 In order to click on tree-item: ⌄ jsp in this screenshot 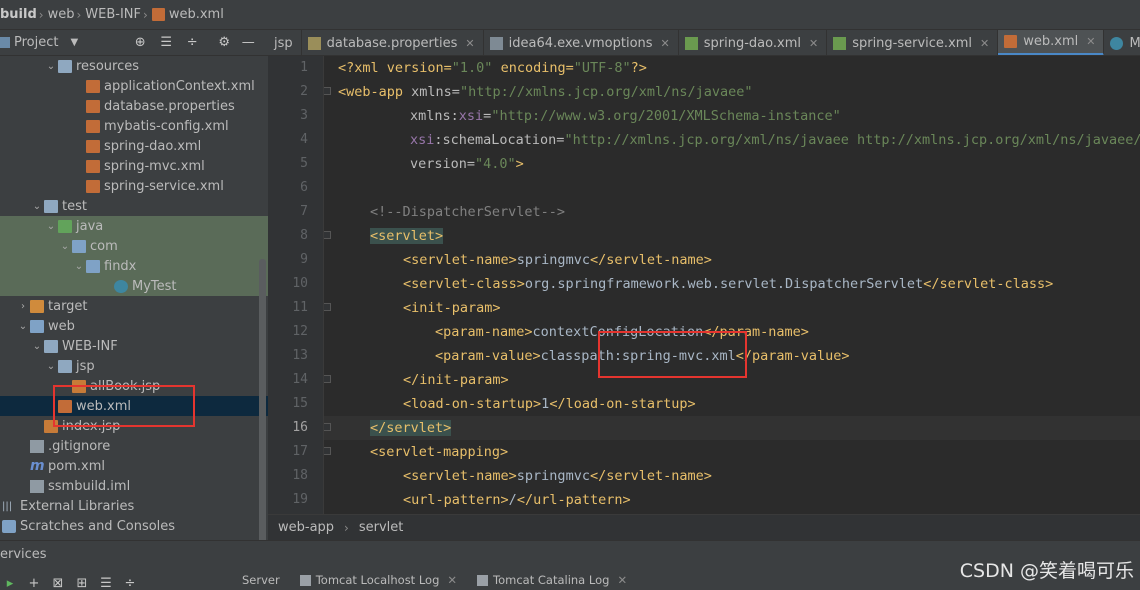, I will do `click(134, 366)`.